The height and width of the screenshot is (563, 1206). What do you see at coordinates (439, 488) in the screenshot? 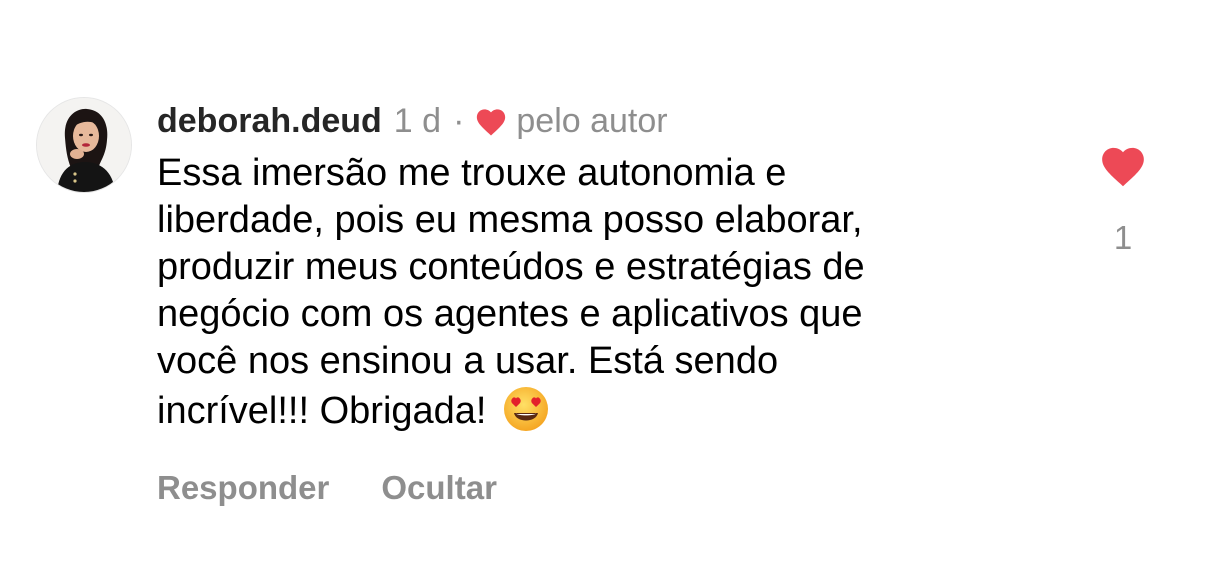
I see `hide-button: Ocultar` at bounding box center [439, 488].